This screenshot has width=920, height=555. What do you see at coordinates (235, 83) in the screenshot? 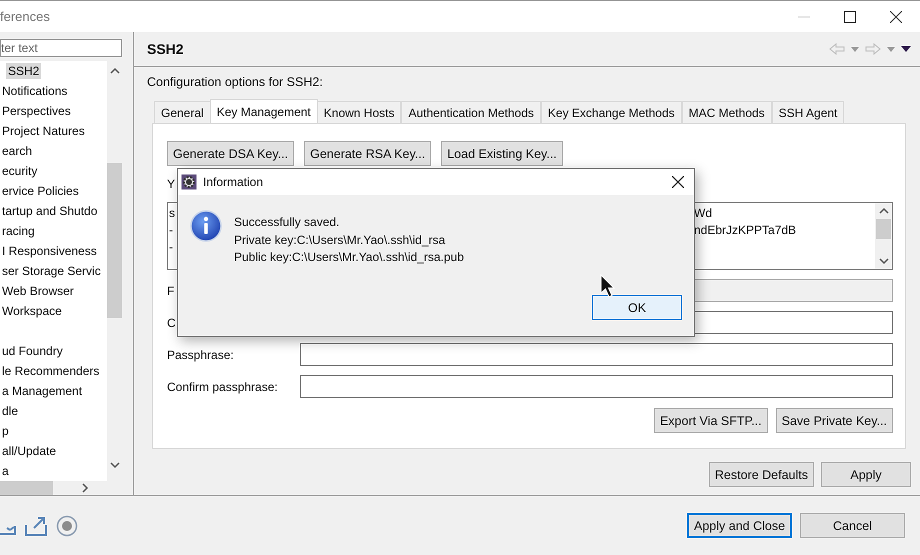
I see `page-description: Configuration options for SSH2:` at bounding box center [235, 83].